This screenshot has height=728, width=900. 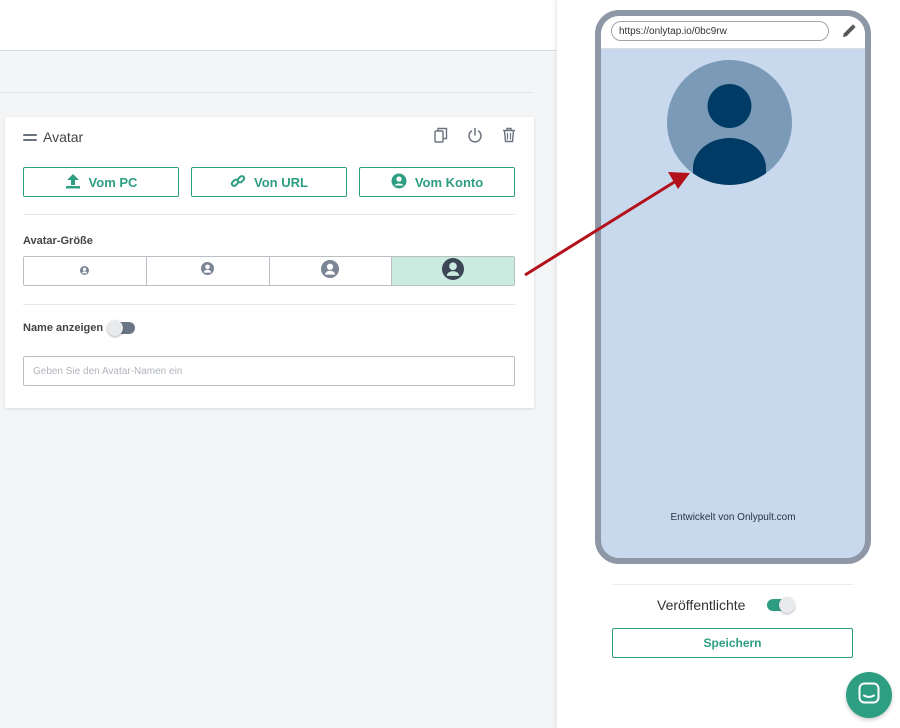 I want to click on copy-icon, so click(x=441, y=135).